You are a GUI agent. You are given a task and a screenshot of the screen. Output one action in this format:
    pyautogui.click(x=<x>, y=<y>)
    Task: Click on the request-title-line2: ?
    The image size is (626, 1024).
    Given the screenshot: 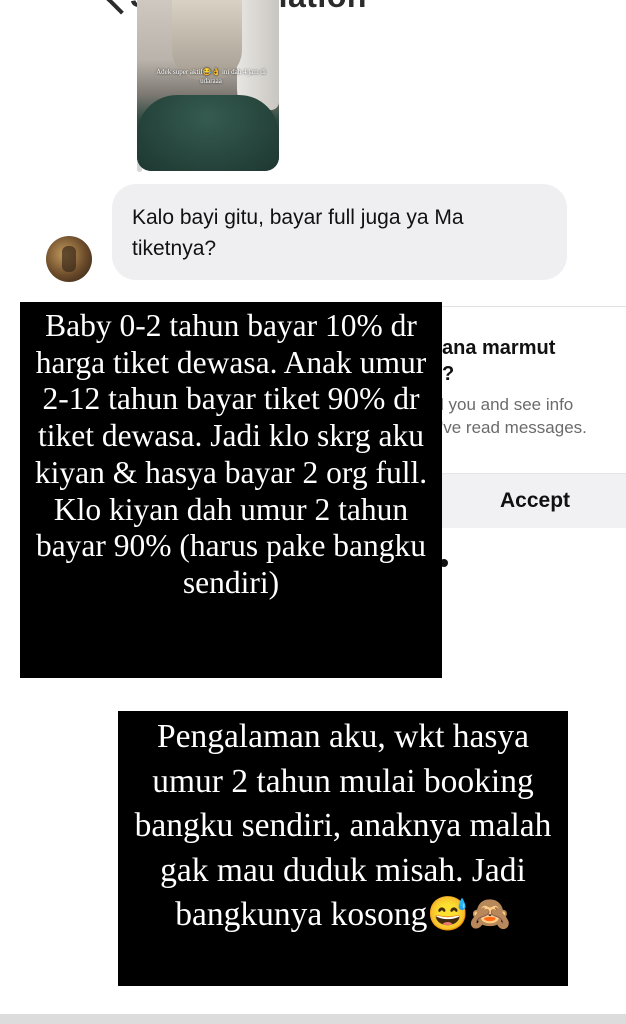 What is the action you would take?
    pyautogui.click(x=448, y=374)
    